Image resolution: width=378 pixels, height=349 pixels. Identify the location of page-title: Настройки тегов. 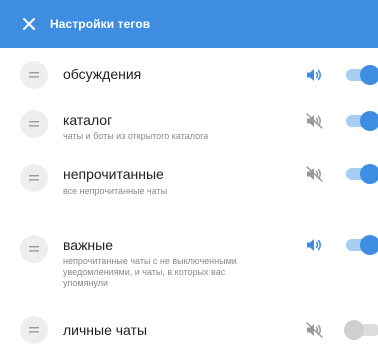
(100, 24).